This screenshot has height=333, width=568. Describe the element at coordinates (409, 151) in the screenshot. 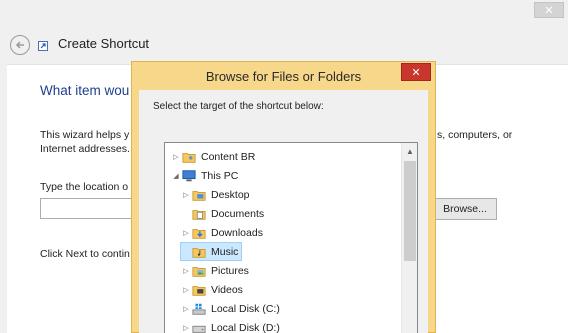

I see `scroll-up-icon: ▲` at that location.